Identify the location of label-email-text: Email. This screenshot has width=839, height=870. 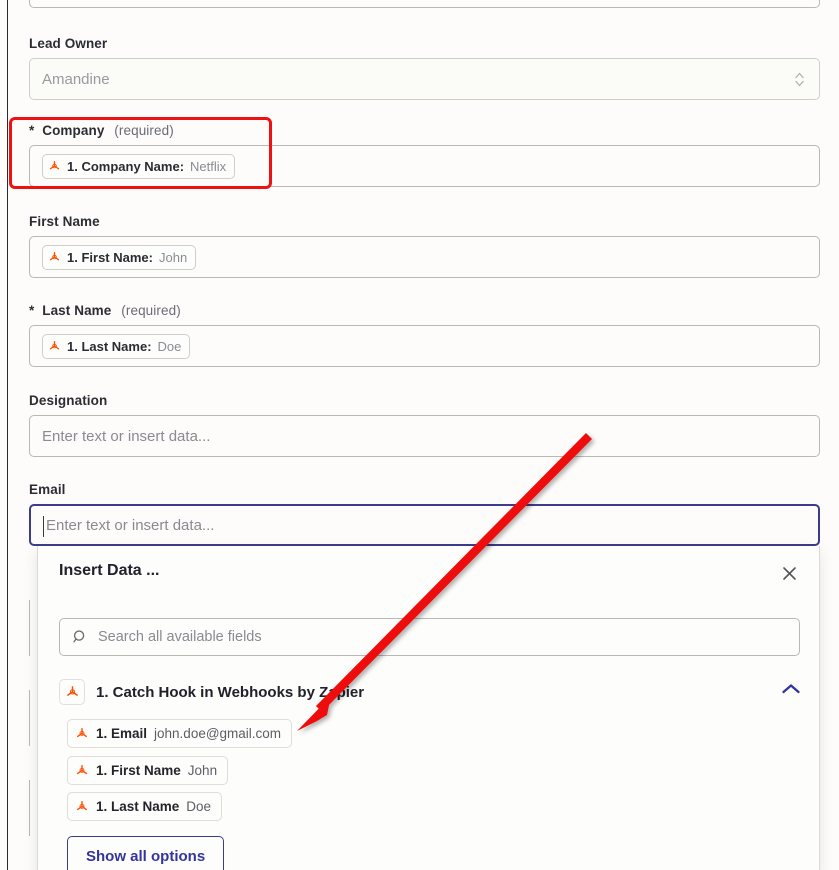
(47, 489).